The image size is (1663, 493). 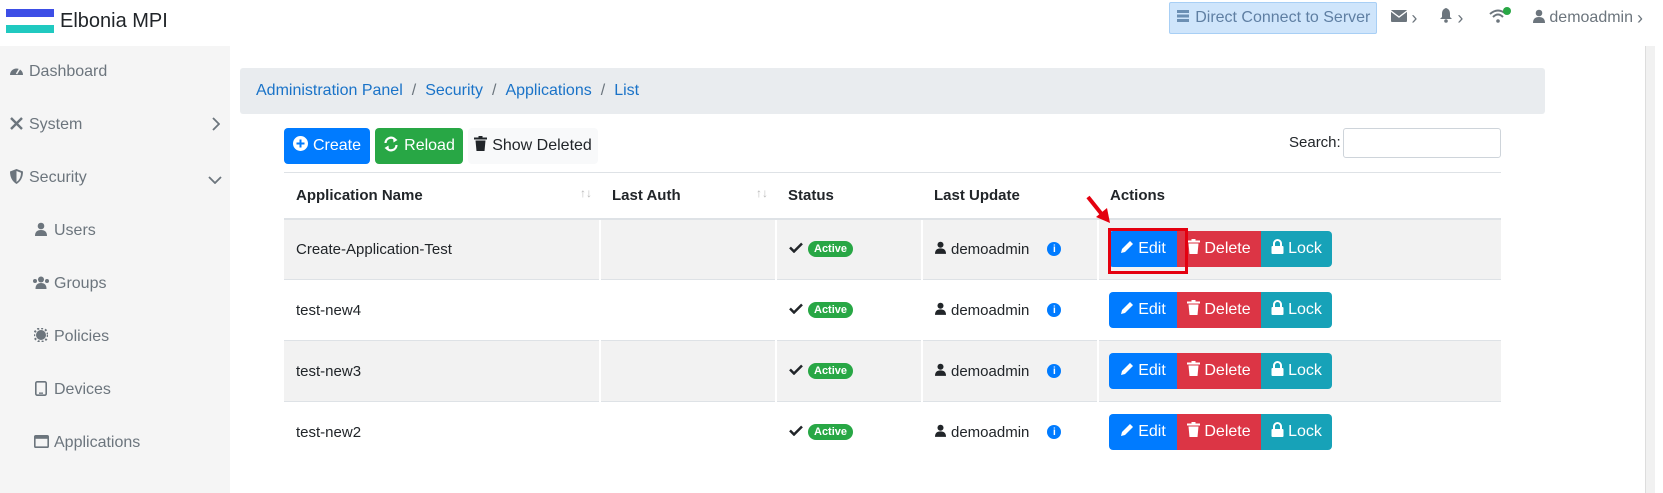 What do you see at coordinates (646, 195) in the screenshot?
I see `column-label: Last Auth` at bounding box center [646, 195].